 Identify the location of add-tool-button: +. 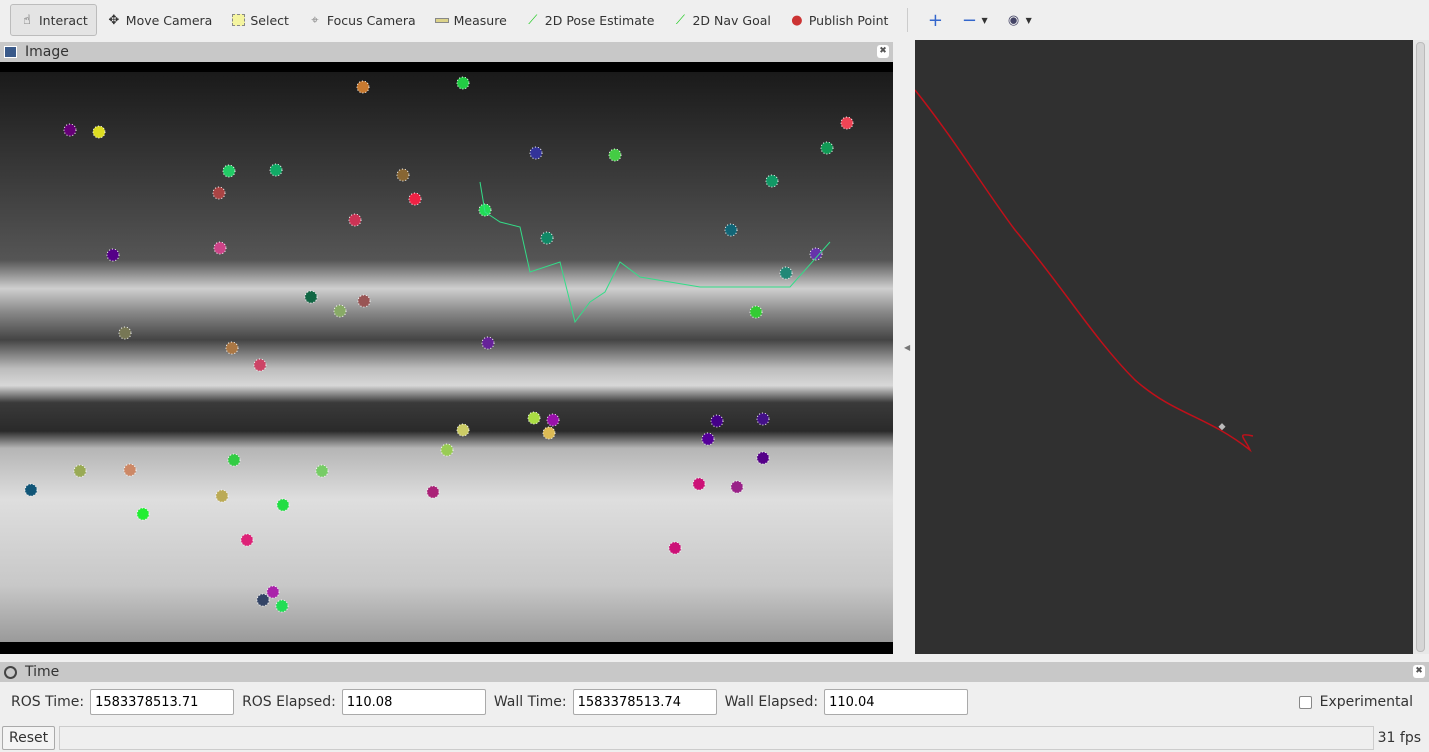
(935, 20).